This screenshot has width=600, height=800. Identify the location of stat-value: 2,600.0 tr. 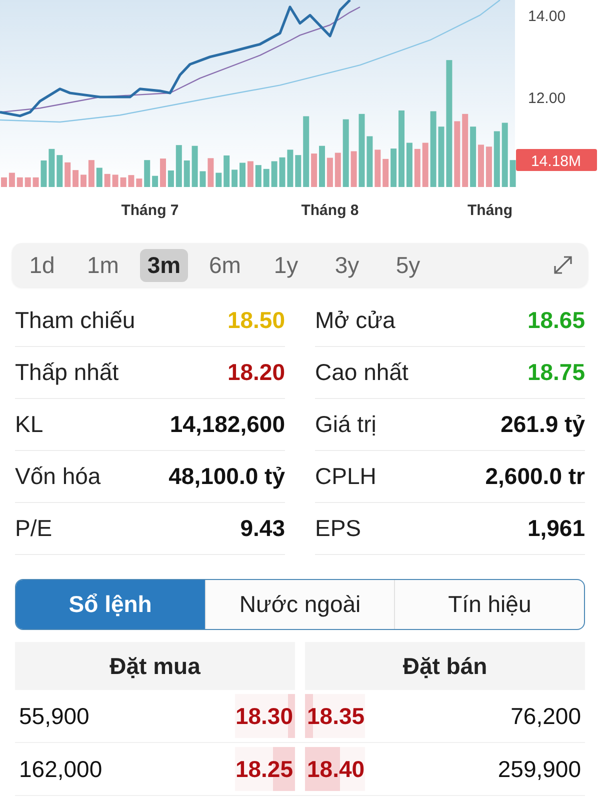
(535, 476).